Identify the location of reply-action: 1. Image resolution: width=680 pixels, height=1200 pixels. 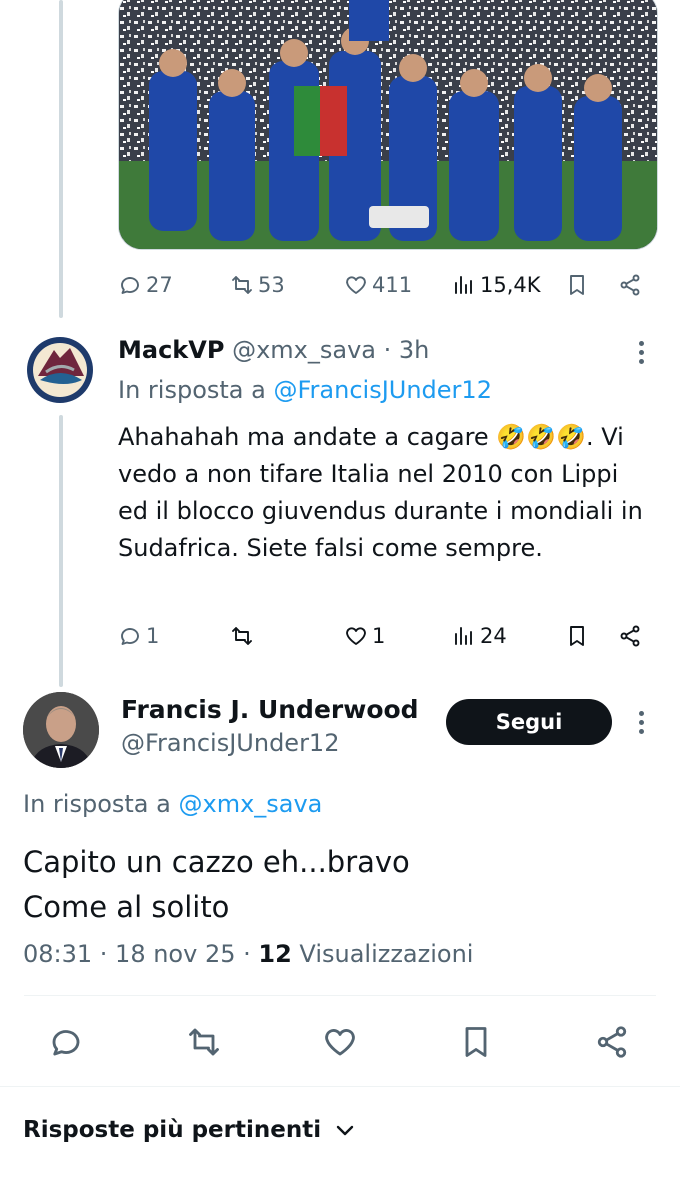
(138, 636).